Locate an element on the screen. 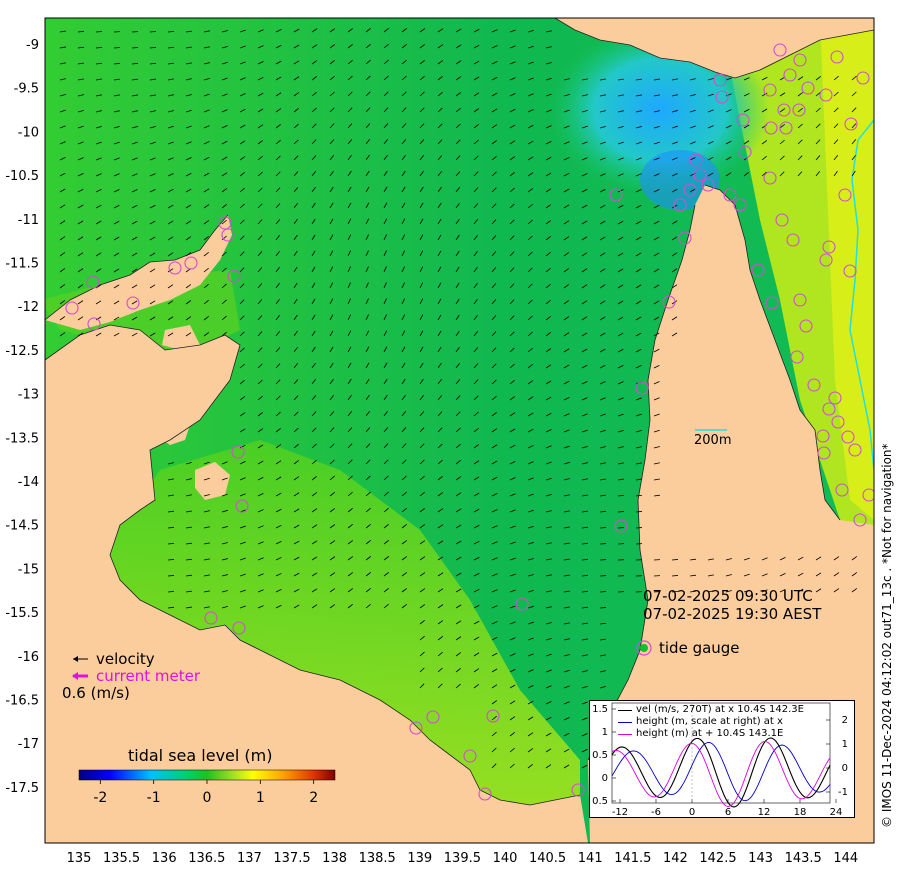  y-tick-label: -16 is located at coordinates (28, 657).